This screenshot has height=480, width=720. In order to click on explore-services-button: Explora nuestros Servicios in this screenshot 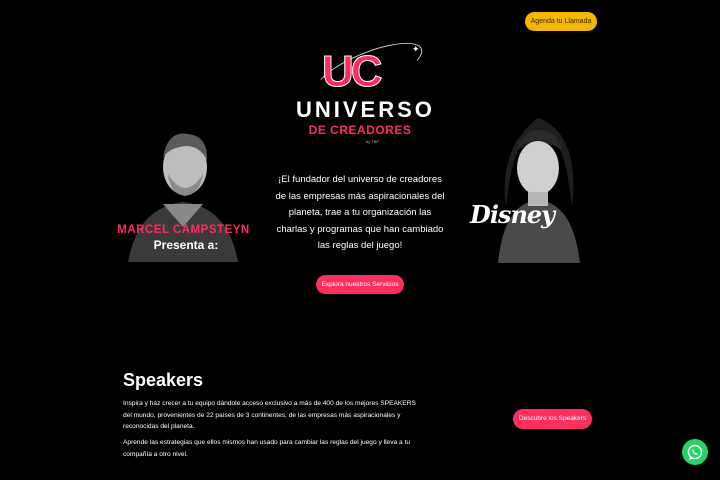, I will do `click(360, 284)`.